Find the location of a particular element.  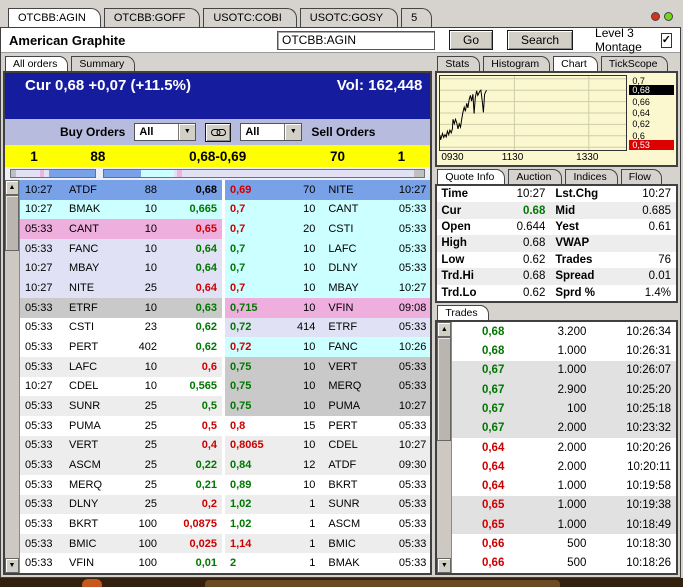

order-row: 05:33 VERT 25 0,4 0,8065 10 CDEL 10:27 is located at coordinates (225, 445).